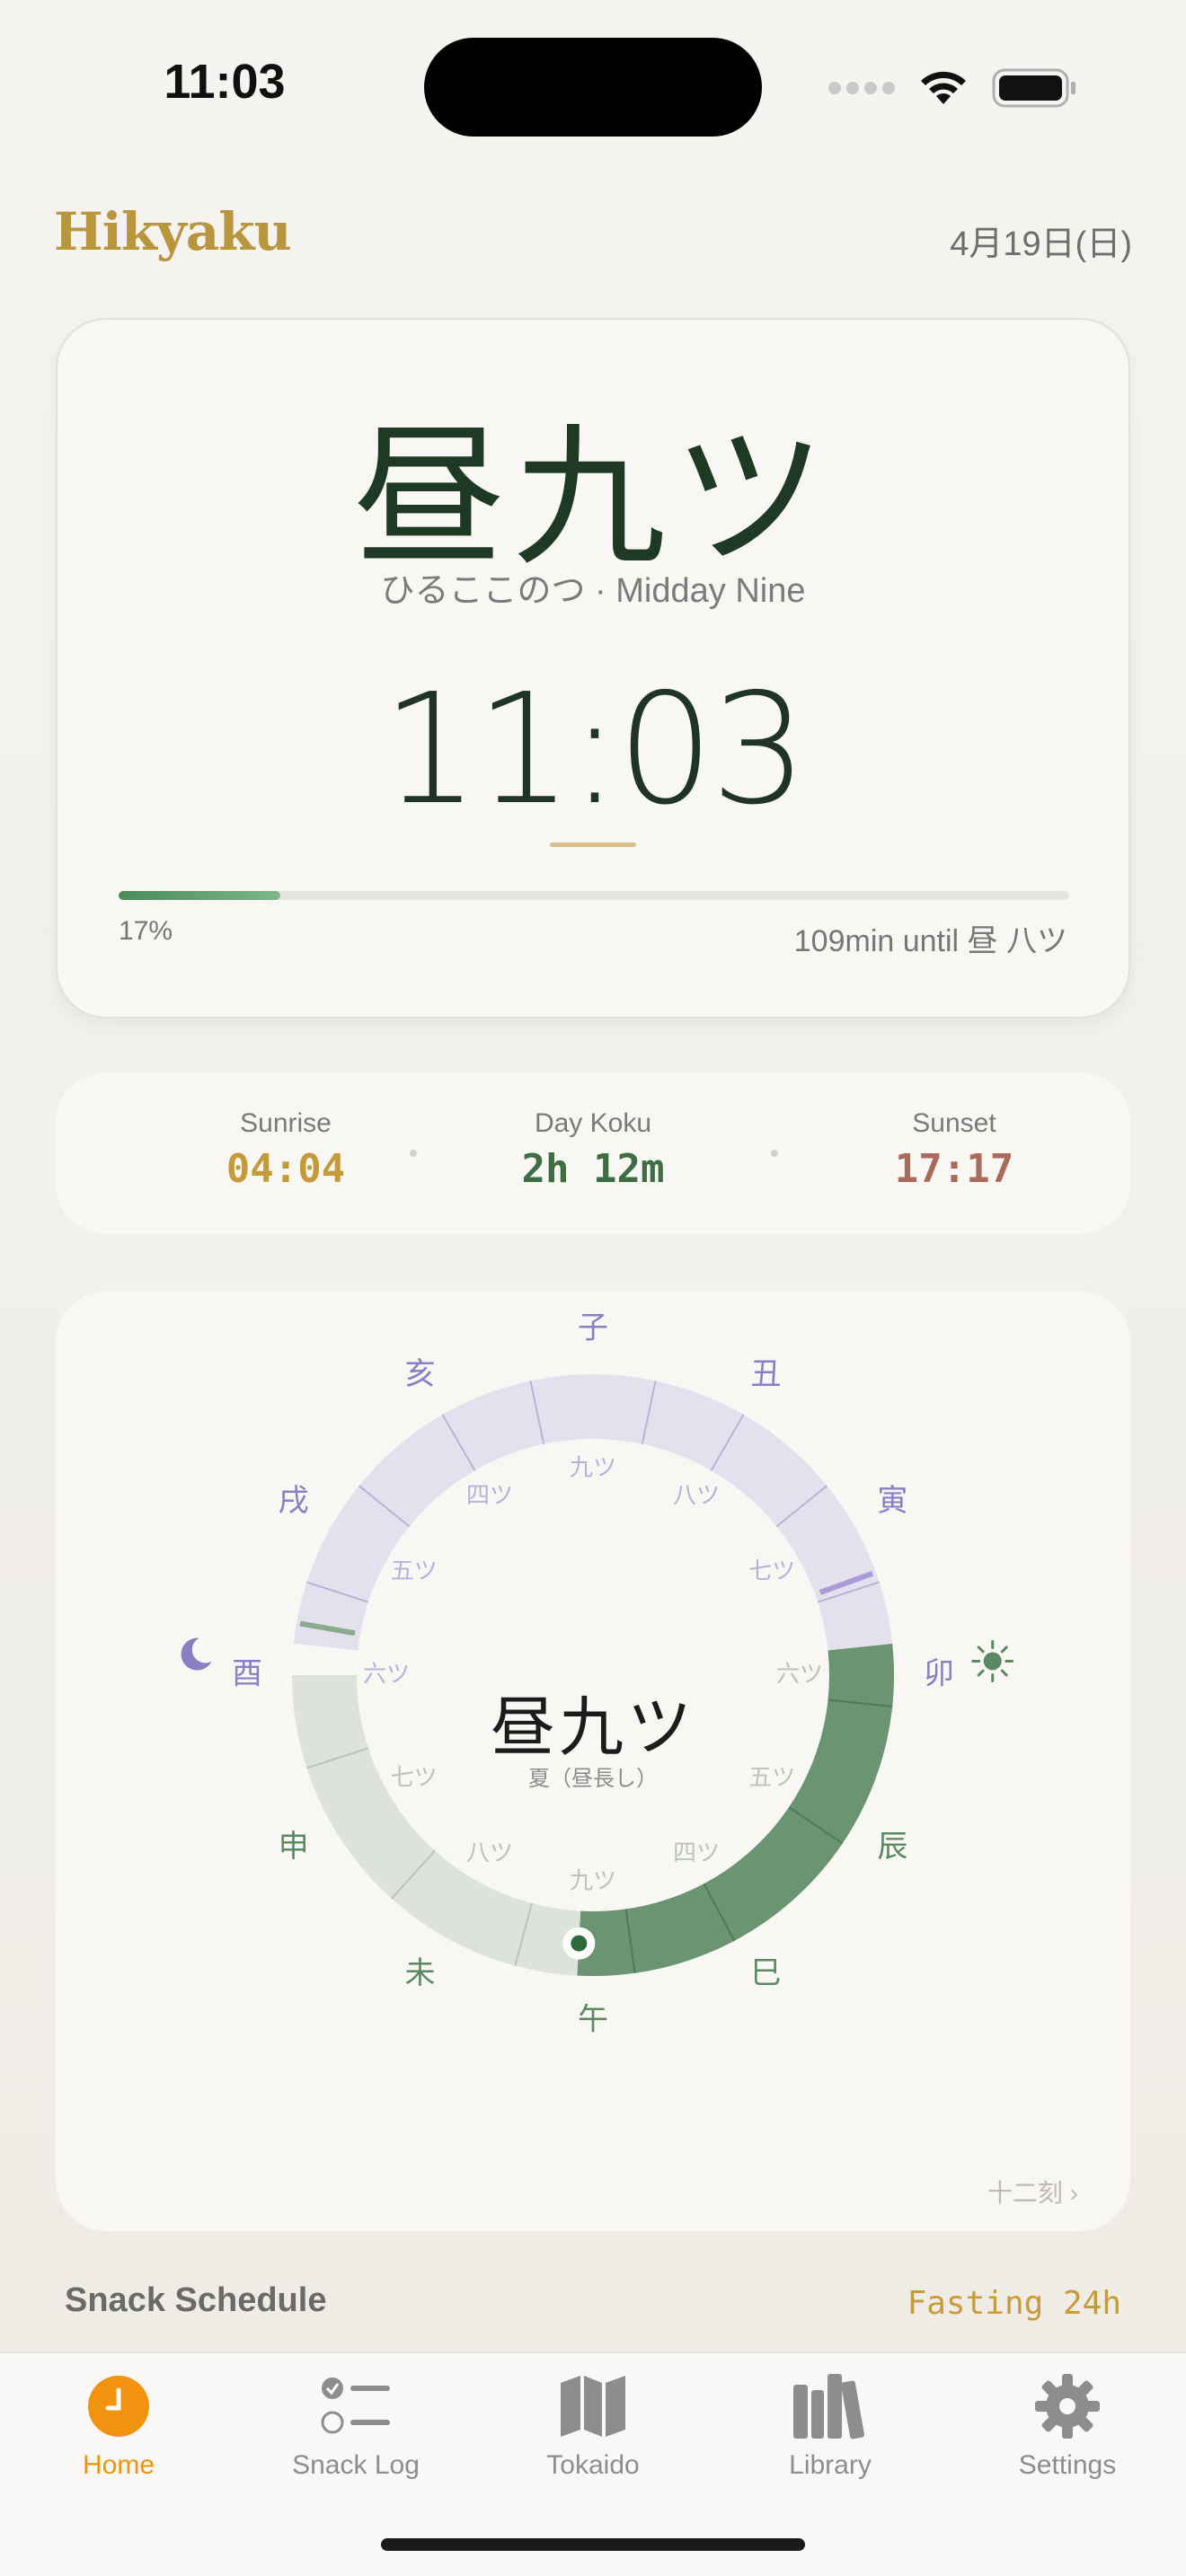 Image resolution: width=1186 pixels, height=2576 pixels. I want to click on current-time-display: 11:03, so click(595, 750).